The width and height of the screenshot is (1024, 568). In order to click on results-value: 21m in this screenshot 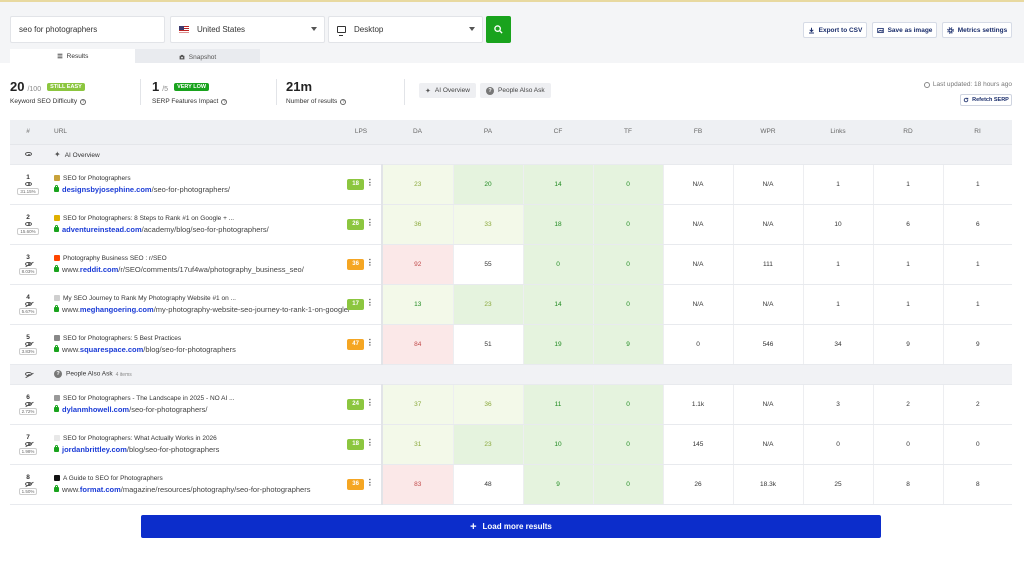, I will do `click(299, 86)`.